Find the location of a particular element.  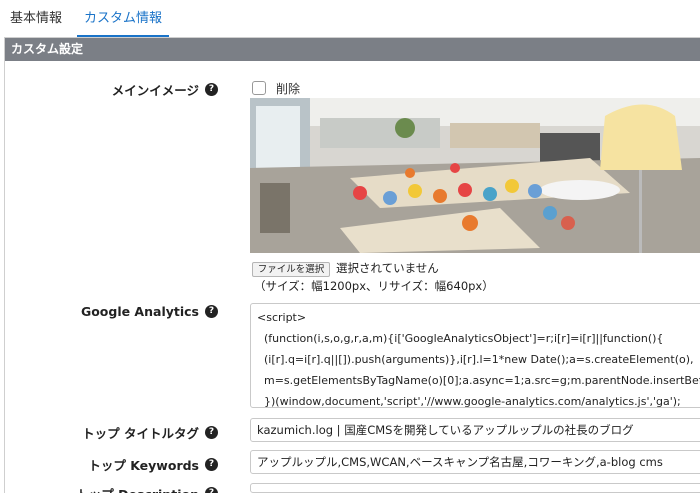

top-keywords-label: トップ Keywords ? is located at coordinates (153, 464).